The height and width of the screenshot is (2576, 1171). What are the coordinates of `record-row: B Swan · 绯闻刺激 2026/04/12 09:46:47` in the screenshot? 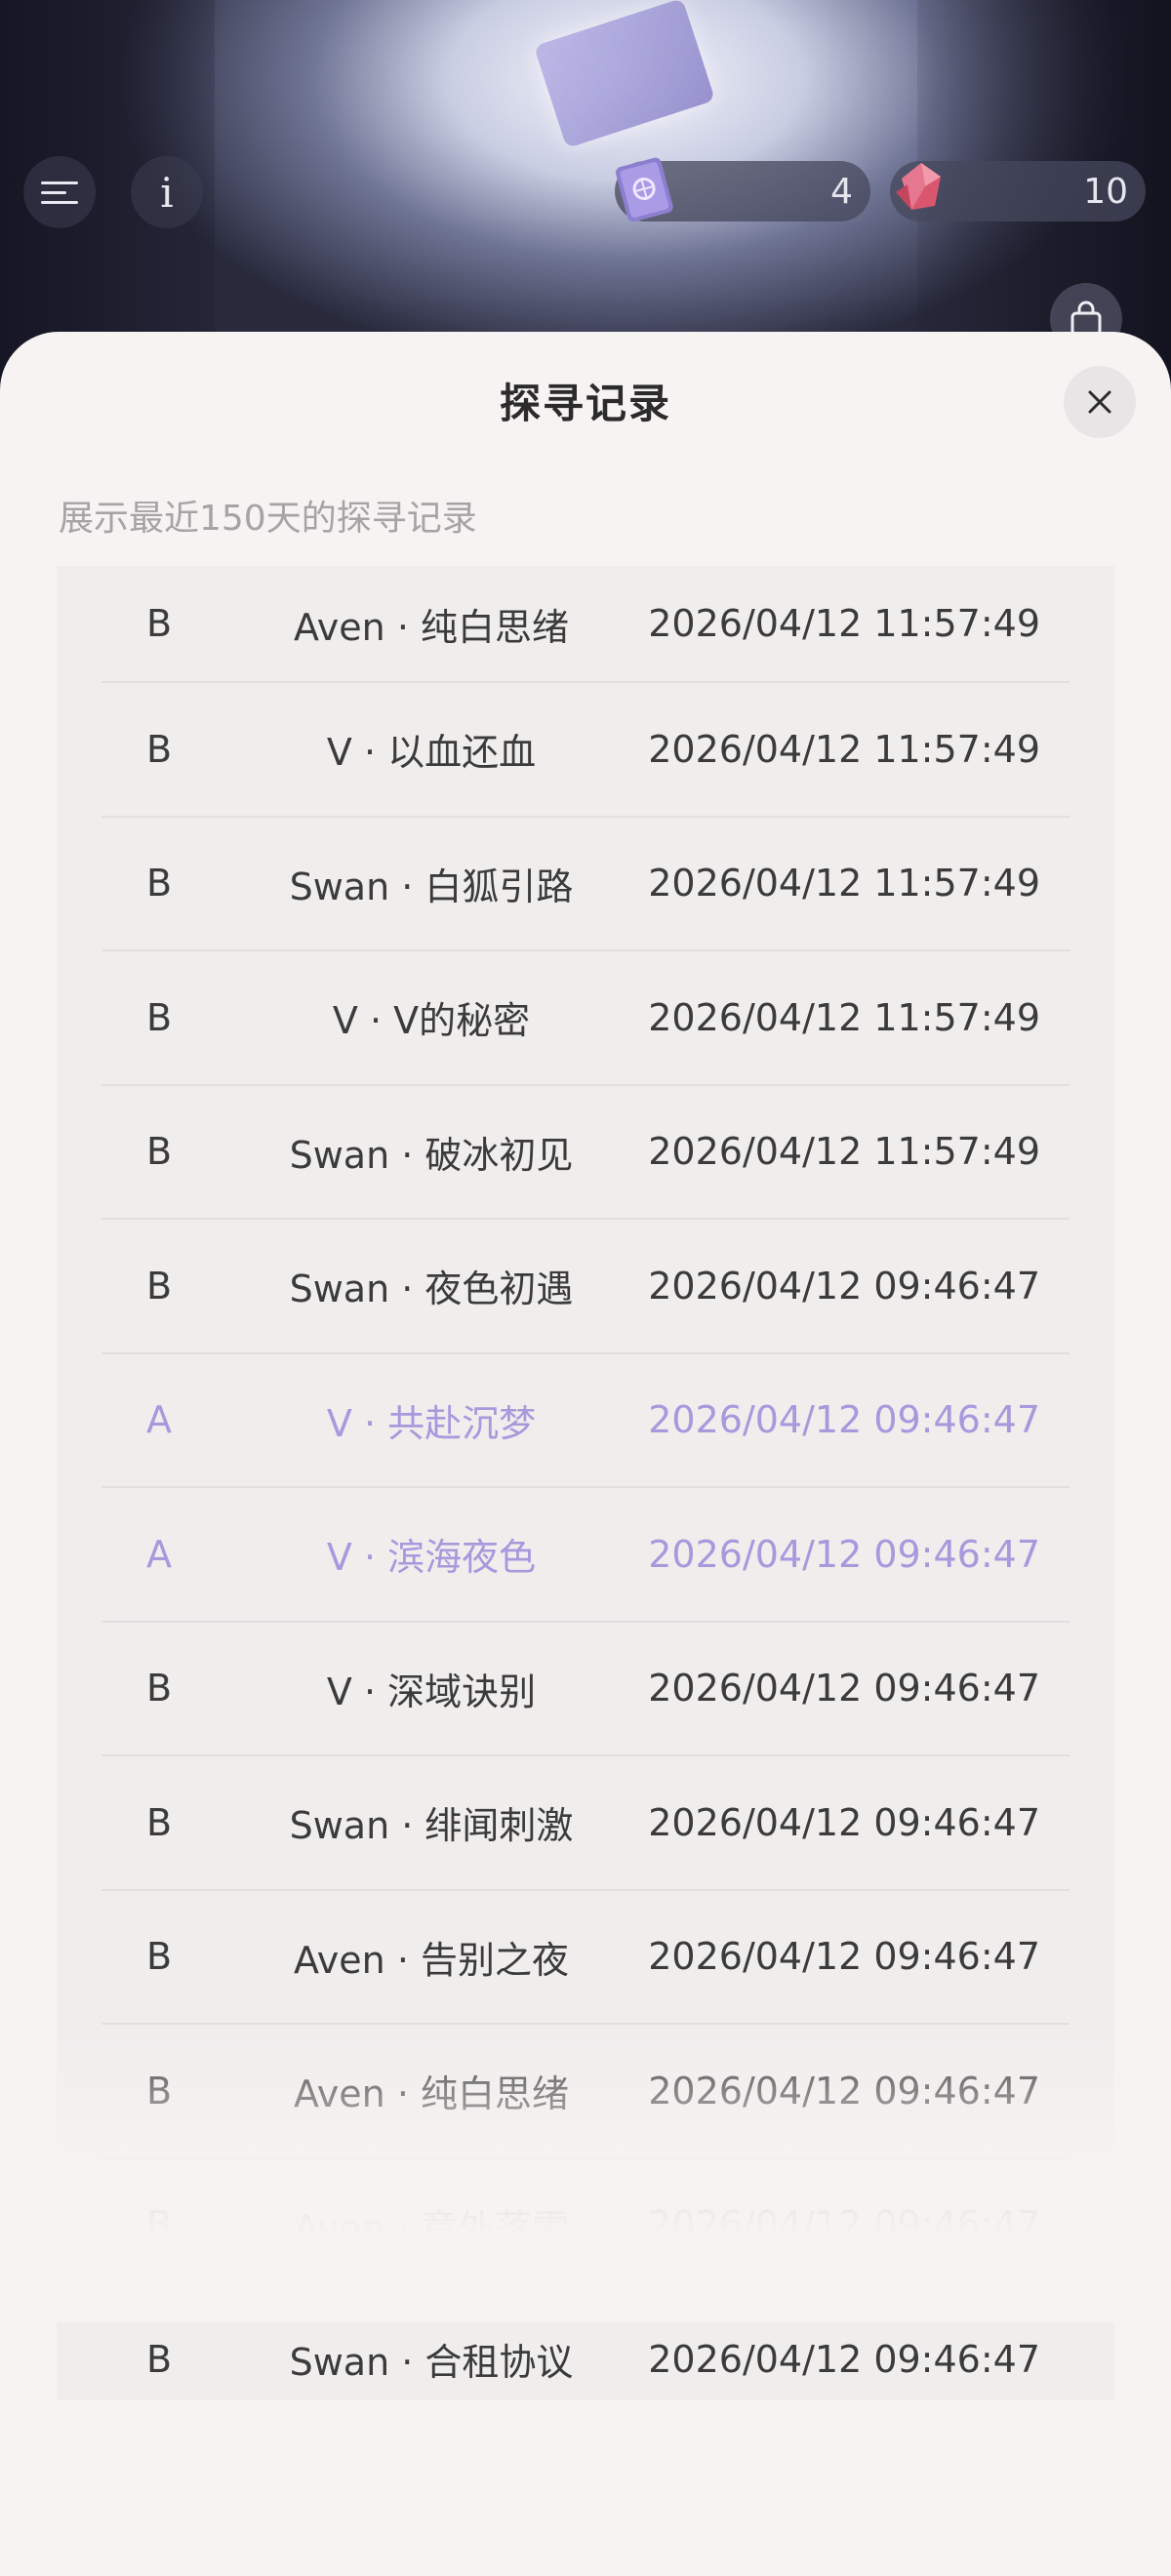 It's located at (585, 1823).